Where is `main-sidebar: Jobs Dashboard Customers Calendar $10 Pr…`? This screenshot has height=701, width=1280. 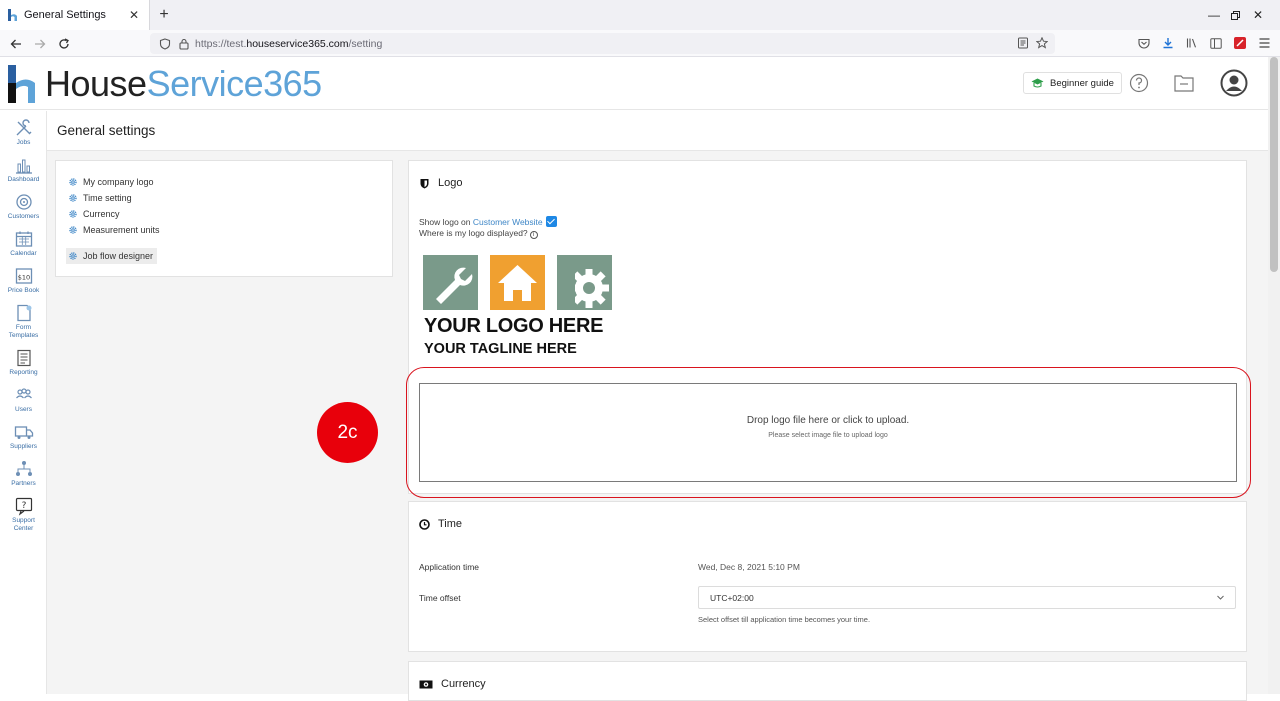
main-sidebar: Jobs Dashboard Customers Calendar $10 Pr… is located at coordinates (23, 402).